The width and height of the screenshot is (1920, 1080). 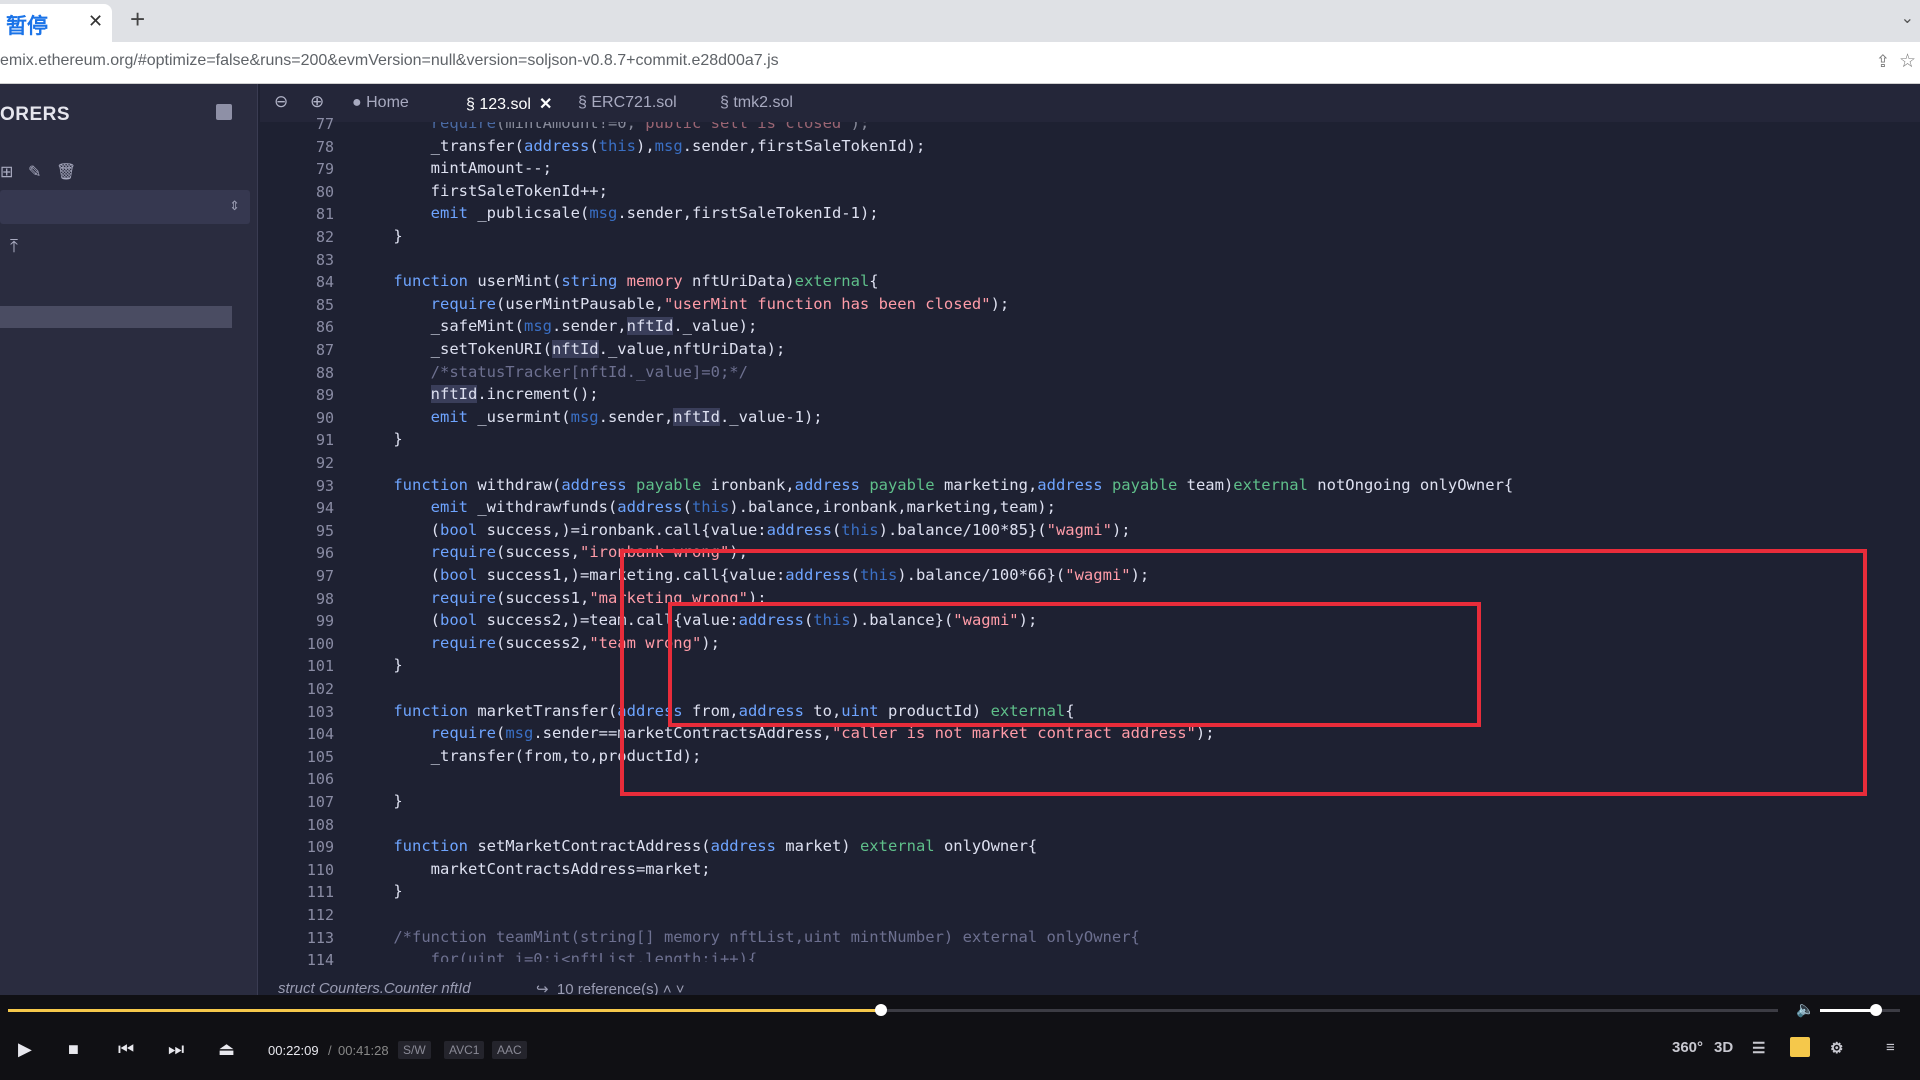 I want to click on line-number: 78, so click(x=324, y=146).